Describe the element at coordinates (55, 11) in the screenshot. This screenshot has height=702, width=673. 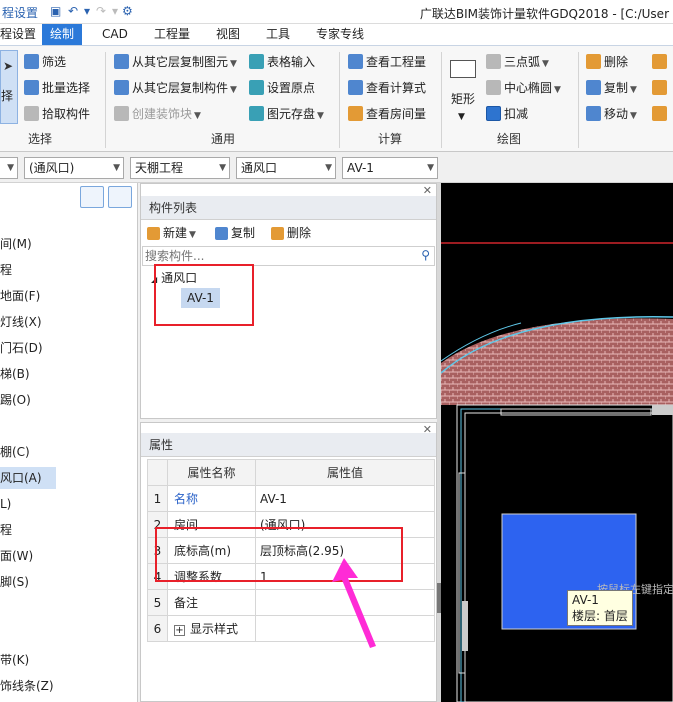
I see `save-icon: ▣` at that location.